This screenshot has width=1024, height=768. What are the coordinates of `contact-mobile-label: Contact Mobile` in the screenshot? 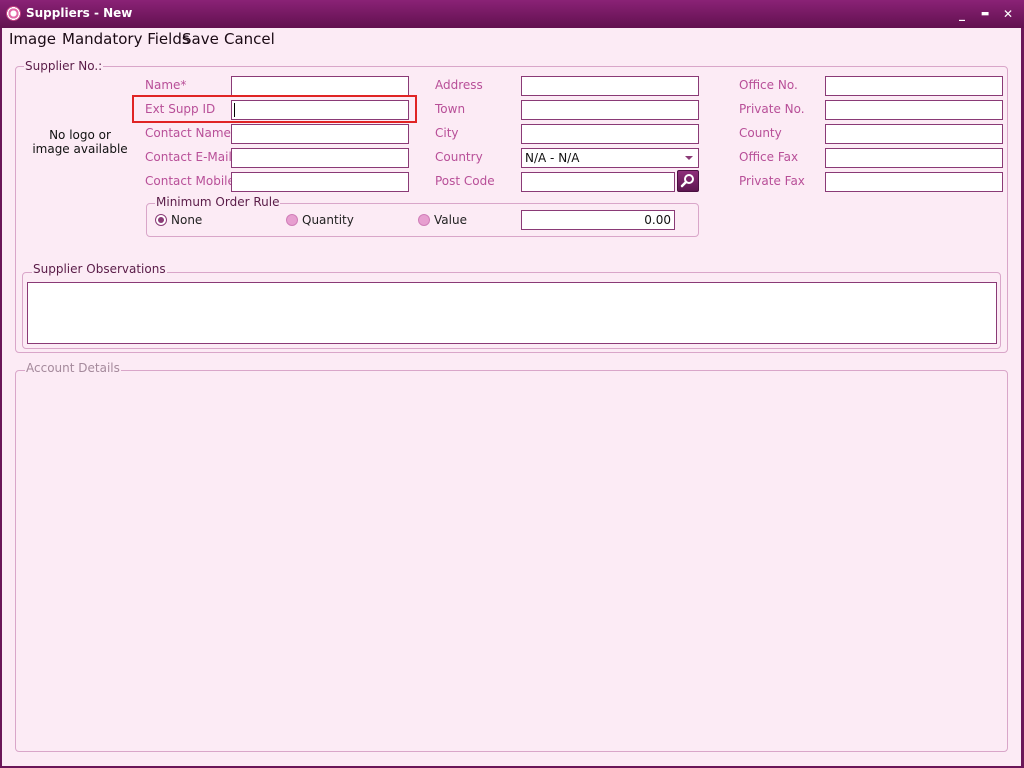 It's located at (190, 181).